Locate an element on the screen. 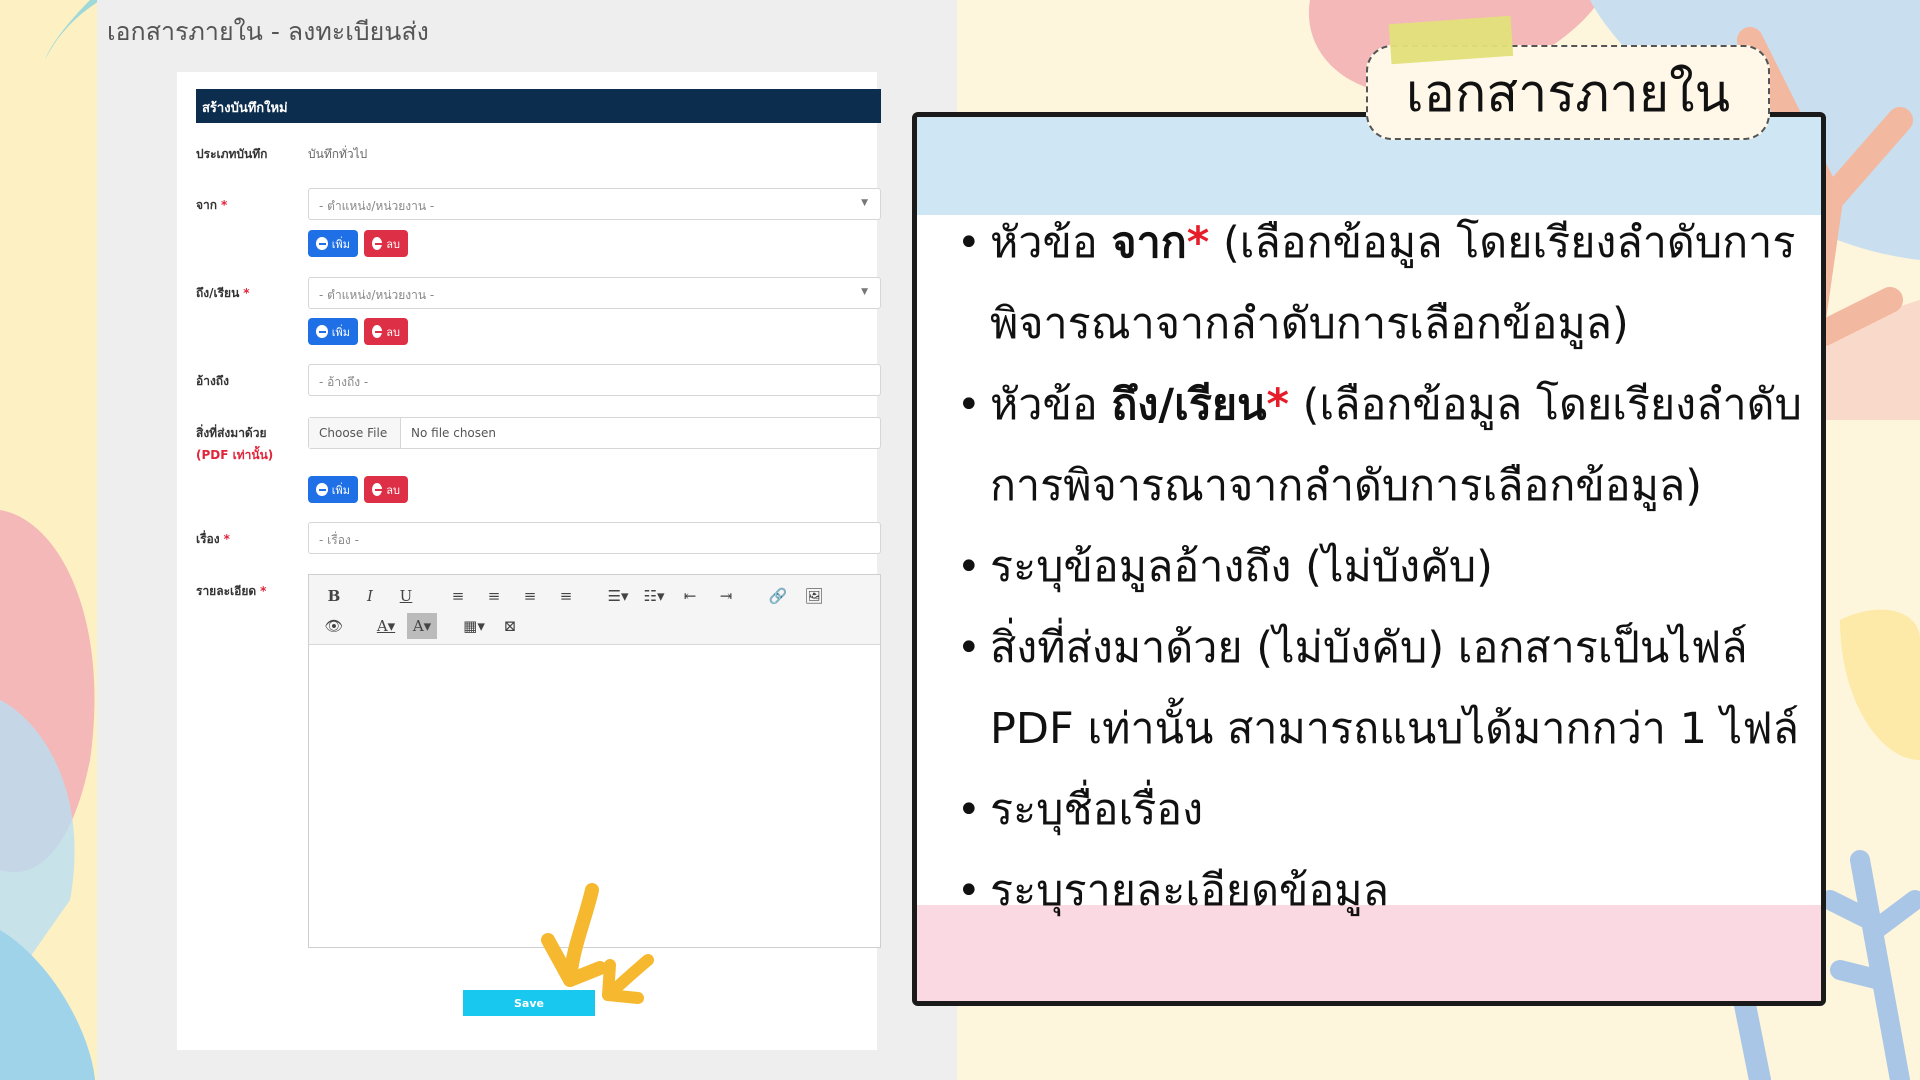 The width and height of the screenshot is (1920, 1080). tape-decoration is located at coordinates (1451, 40).